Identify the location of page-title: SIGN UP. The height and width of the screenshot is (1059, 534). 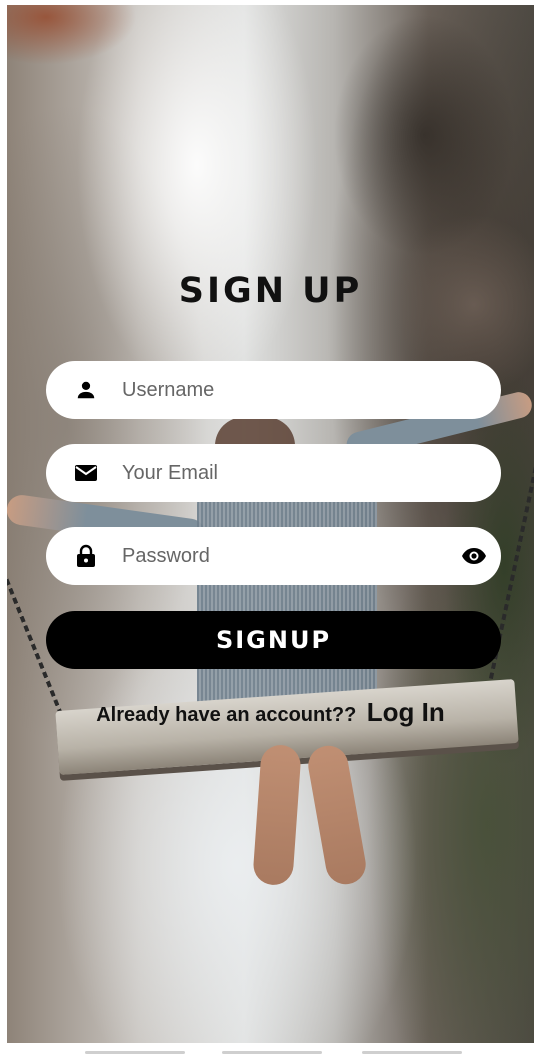
(270, 291).